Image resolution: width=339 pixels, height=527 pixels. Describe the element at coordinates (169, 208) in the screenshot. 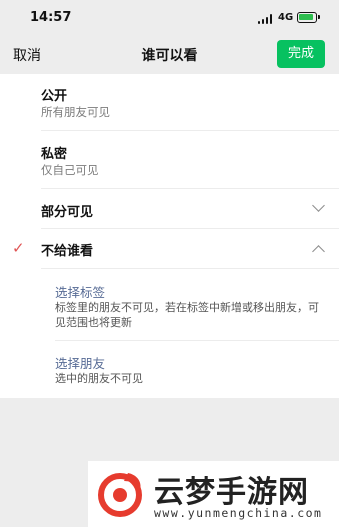

I see `option-partial-visible: 部分可见` at that location.